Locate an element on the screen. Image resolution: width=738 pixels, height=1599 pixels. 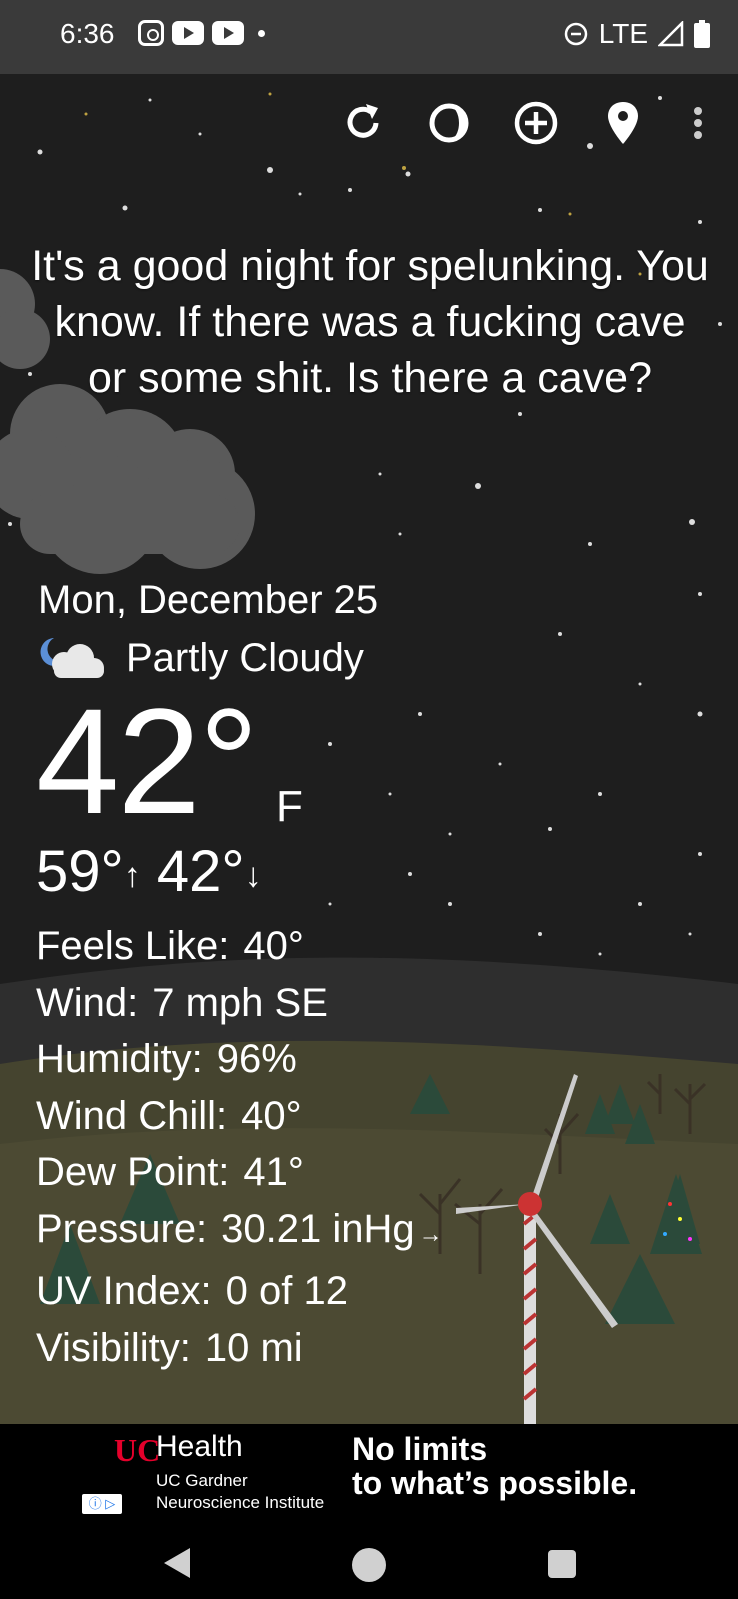
condition-text: Partly Cloudy is located at coordinates (245, 657).